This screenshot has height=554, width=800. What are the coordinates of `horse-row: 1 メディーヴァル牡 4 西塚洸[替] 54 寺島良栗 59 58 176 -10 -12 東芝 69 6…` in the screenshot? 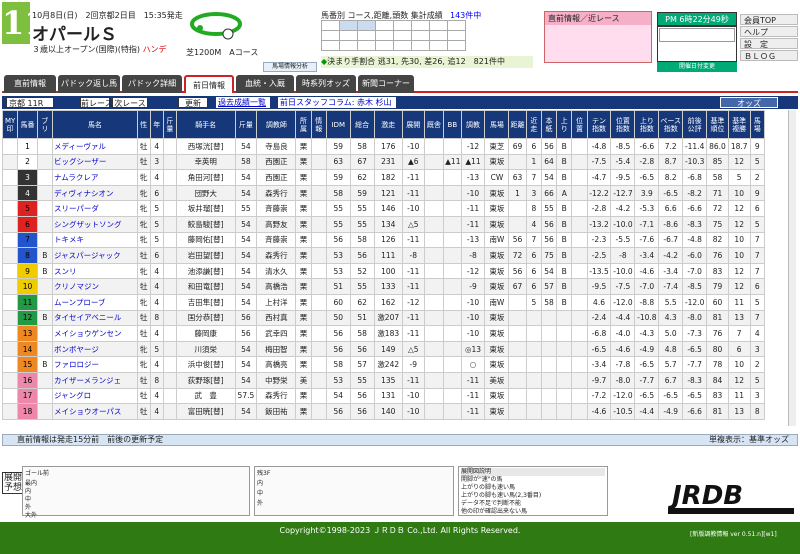 It's located at (383, 146).